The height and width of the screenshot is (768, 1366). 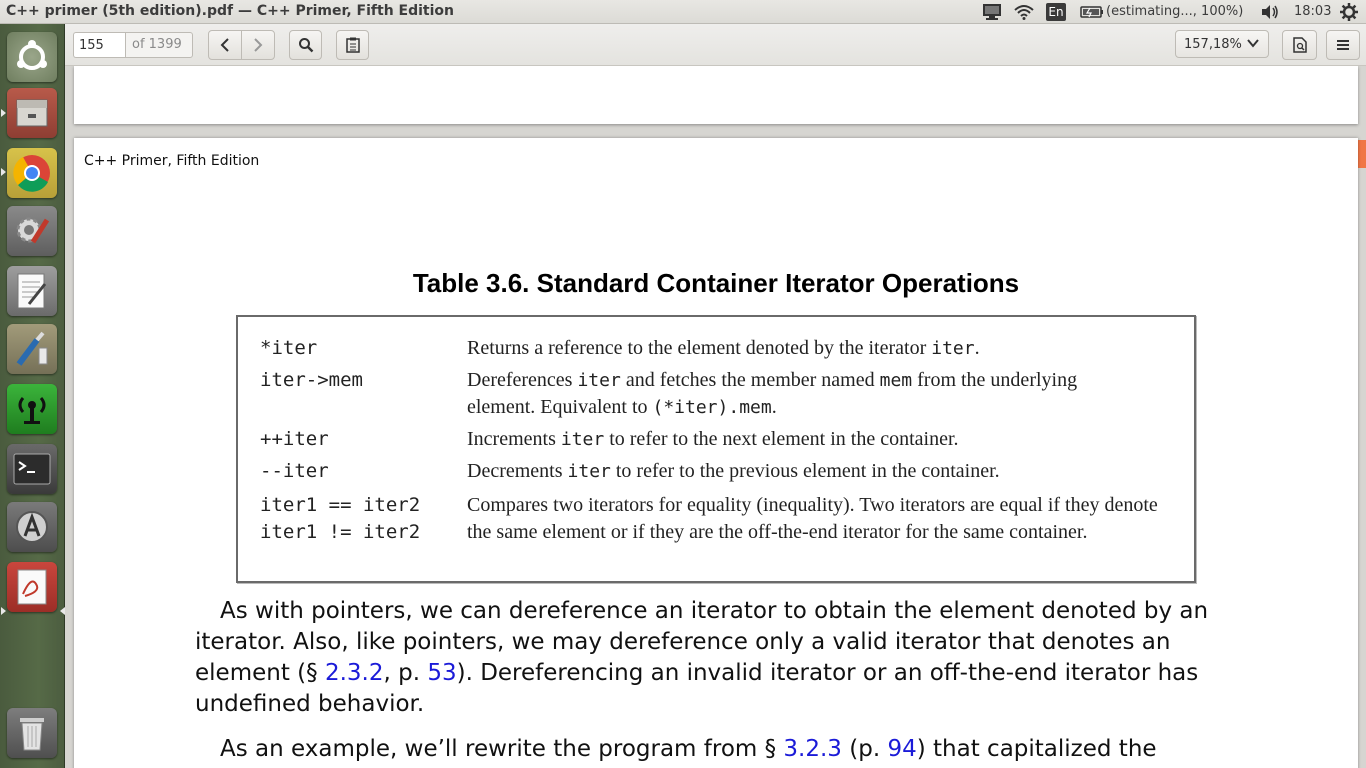 I want to click on document-viewer-icon, so click(x=32, y=587).